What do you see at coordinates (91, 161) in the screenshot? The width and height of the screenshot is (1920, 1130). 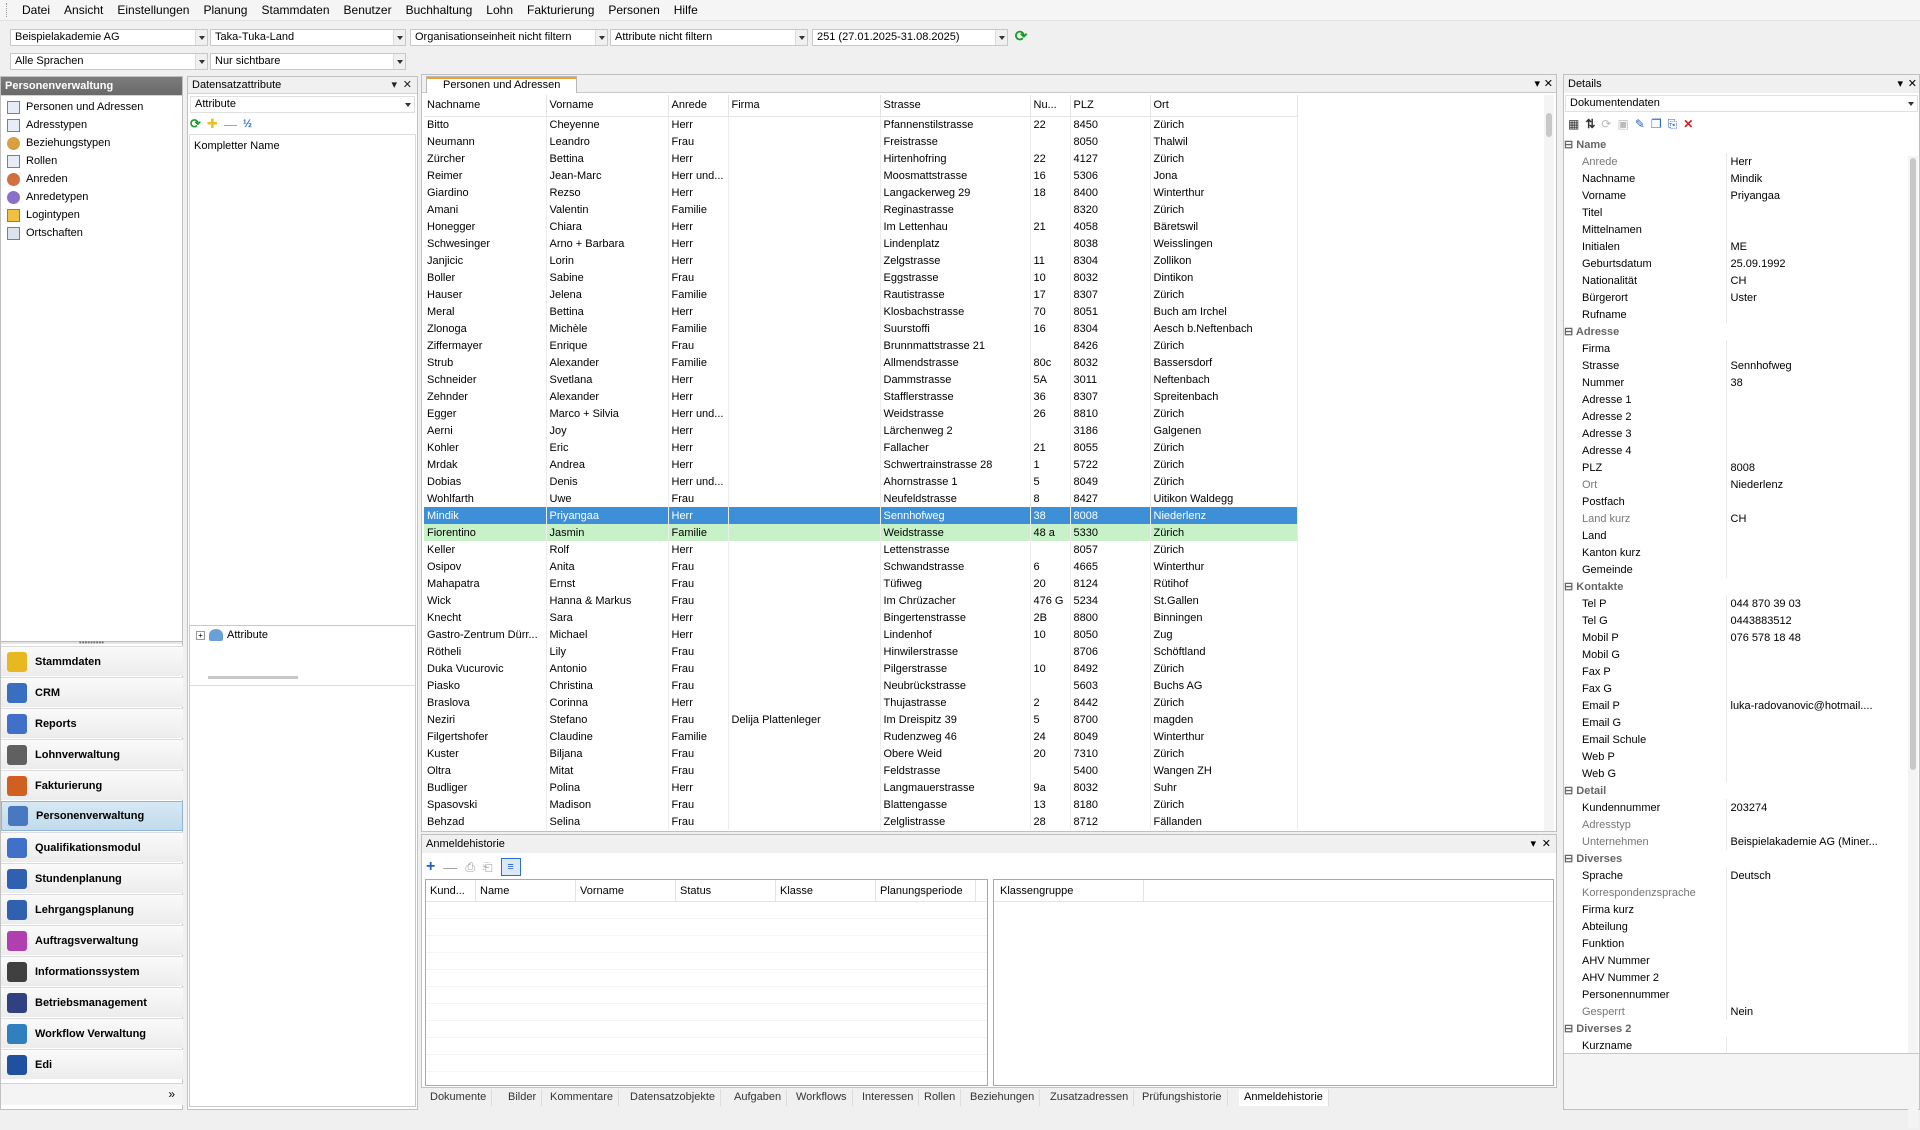 I see `tree-item-rollen: Rollen` at bounding box center [91, 161].